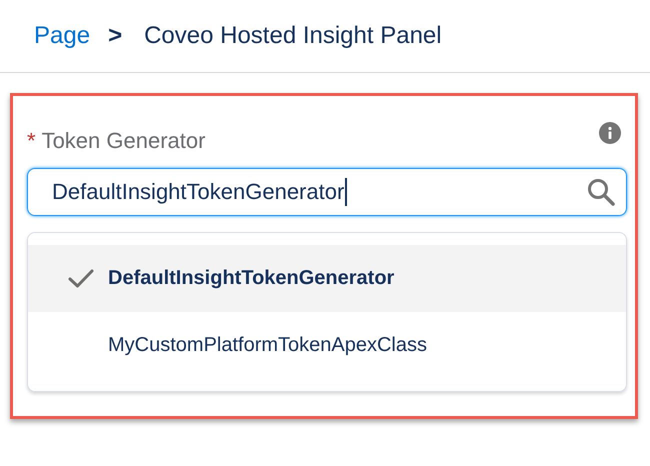 The image size is (650, 466). Describe the element at coordinates (31, 141) in the screenshot. I see `required-mark: *` at that location.